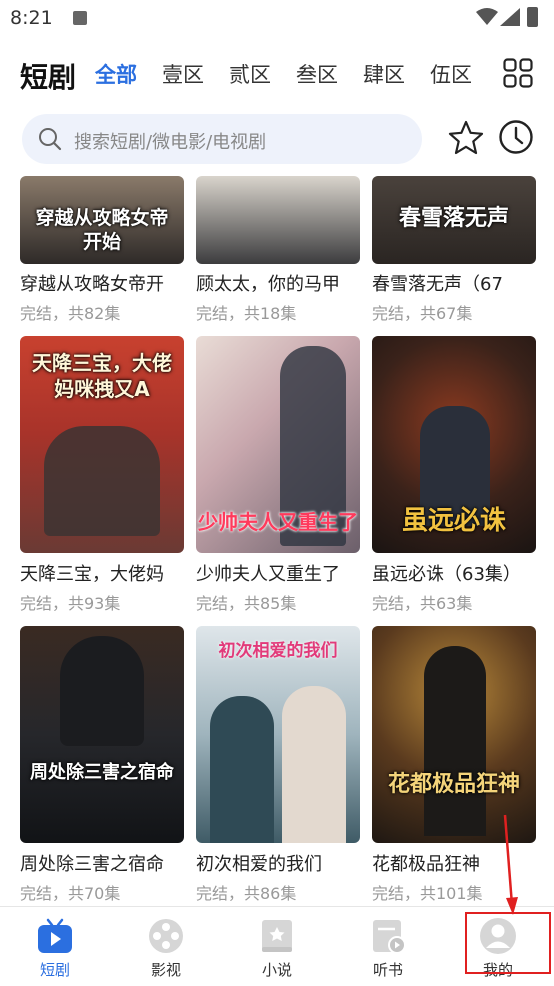 This screenshot has width=554, height=986. I want to click on category-grid-icon, so click(518, 73).